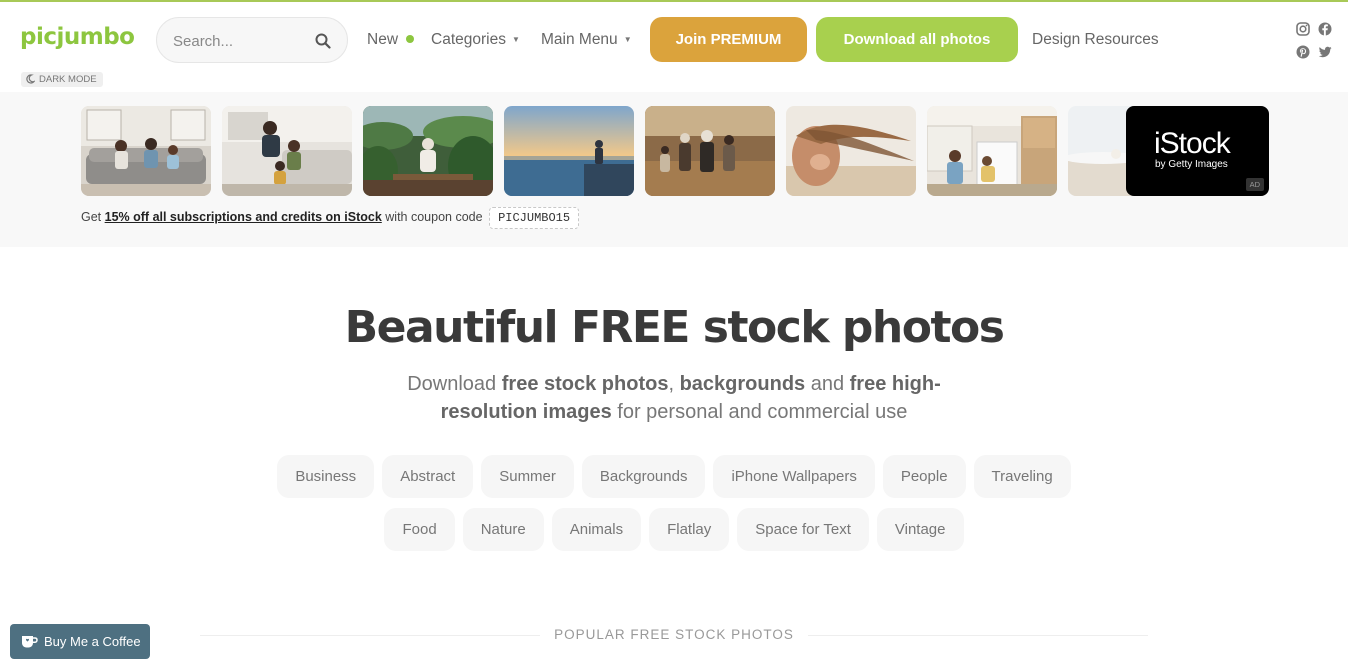  What do you see at coordinates (917, 39) in the screenshot?
I see `download-all-button: Download all photos` at bounding box center [917, 39].